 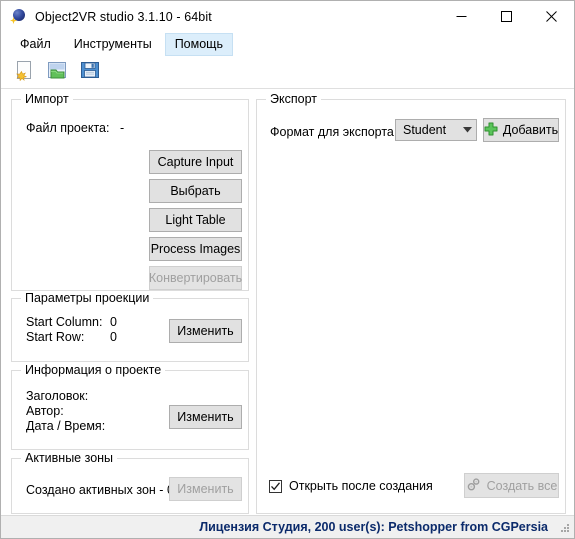 What do you see at coordinates (55, 337) in the screenshot?
I see `start-row-label: Start Row:` at bounding box center [55, 337].